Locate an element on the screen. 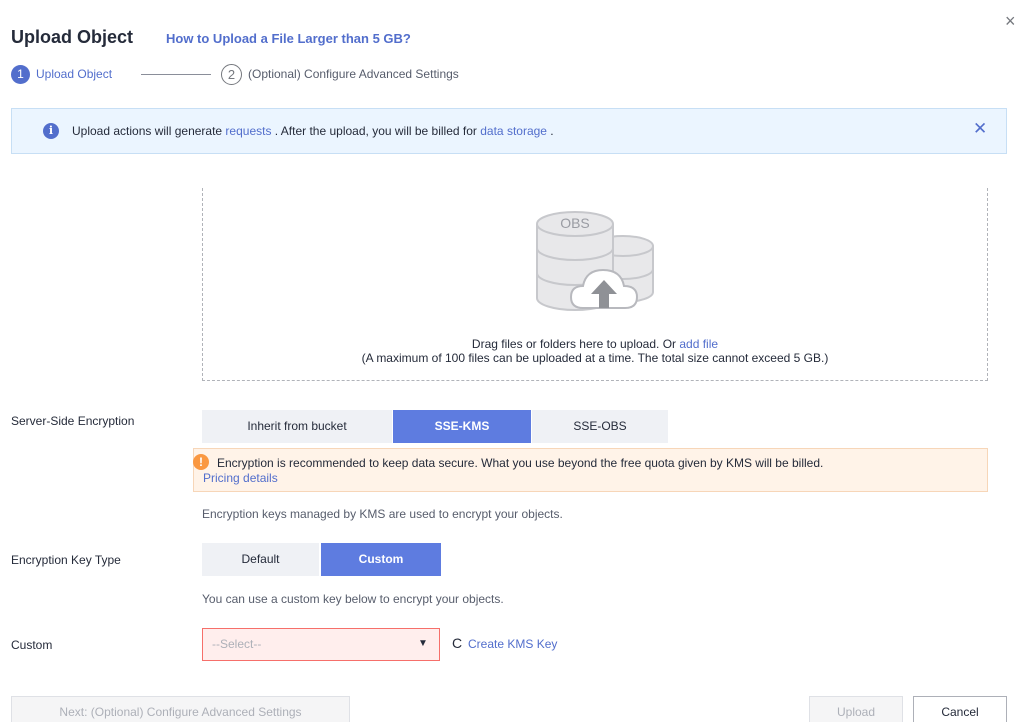 This screenshot has width=1026, height=722. key-type-custom-button: Custom is located at coordinates (381, 559).